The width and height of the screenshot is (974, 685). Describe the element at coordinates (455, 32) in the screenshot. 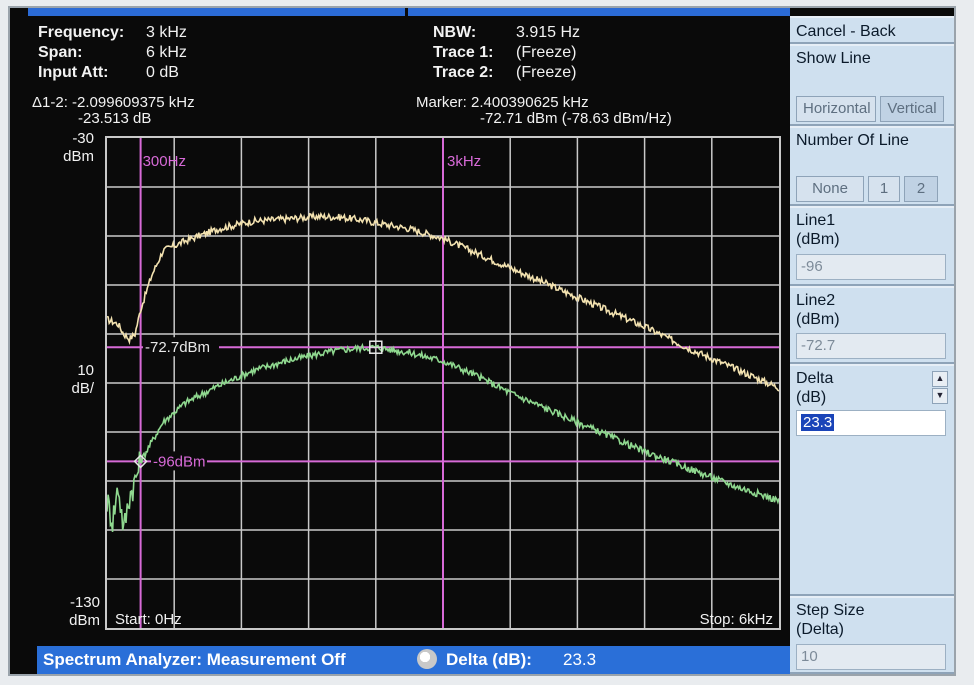

I see `nbw-label: NBW:` at that location.